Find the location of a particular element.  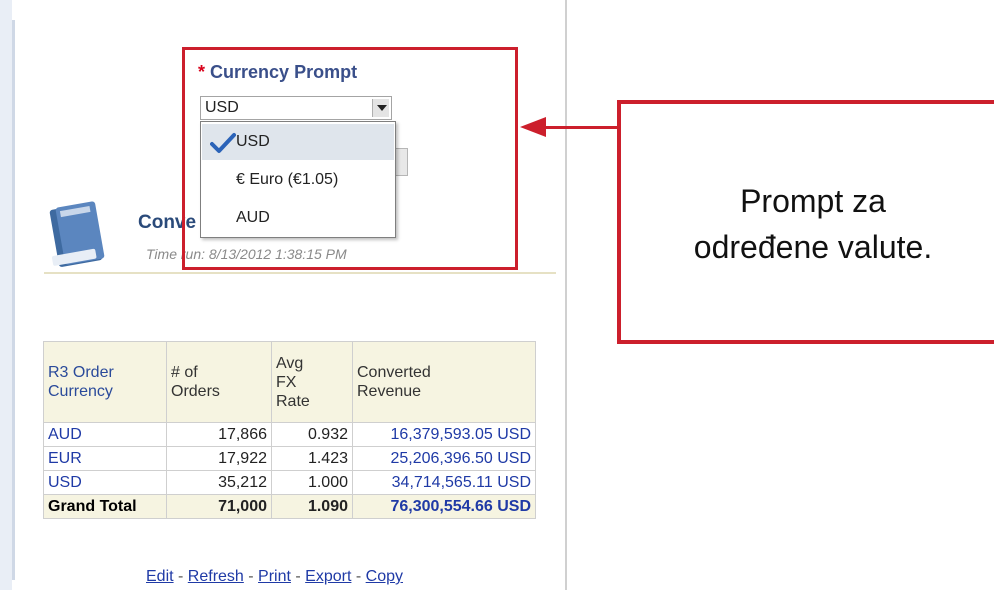

fx-rate-cell: 1.423 is located at coordinates (312, 458).